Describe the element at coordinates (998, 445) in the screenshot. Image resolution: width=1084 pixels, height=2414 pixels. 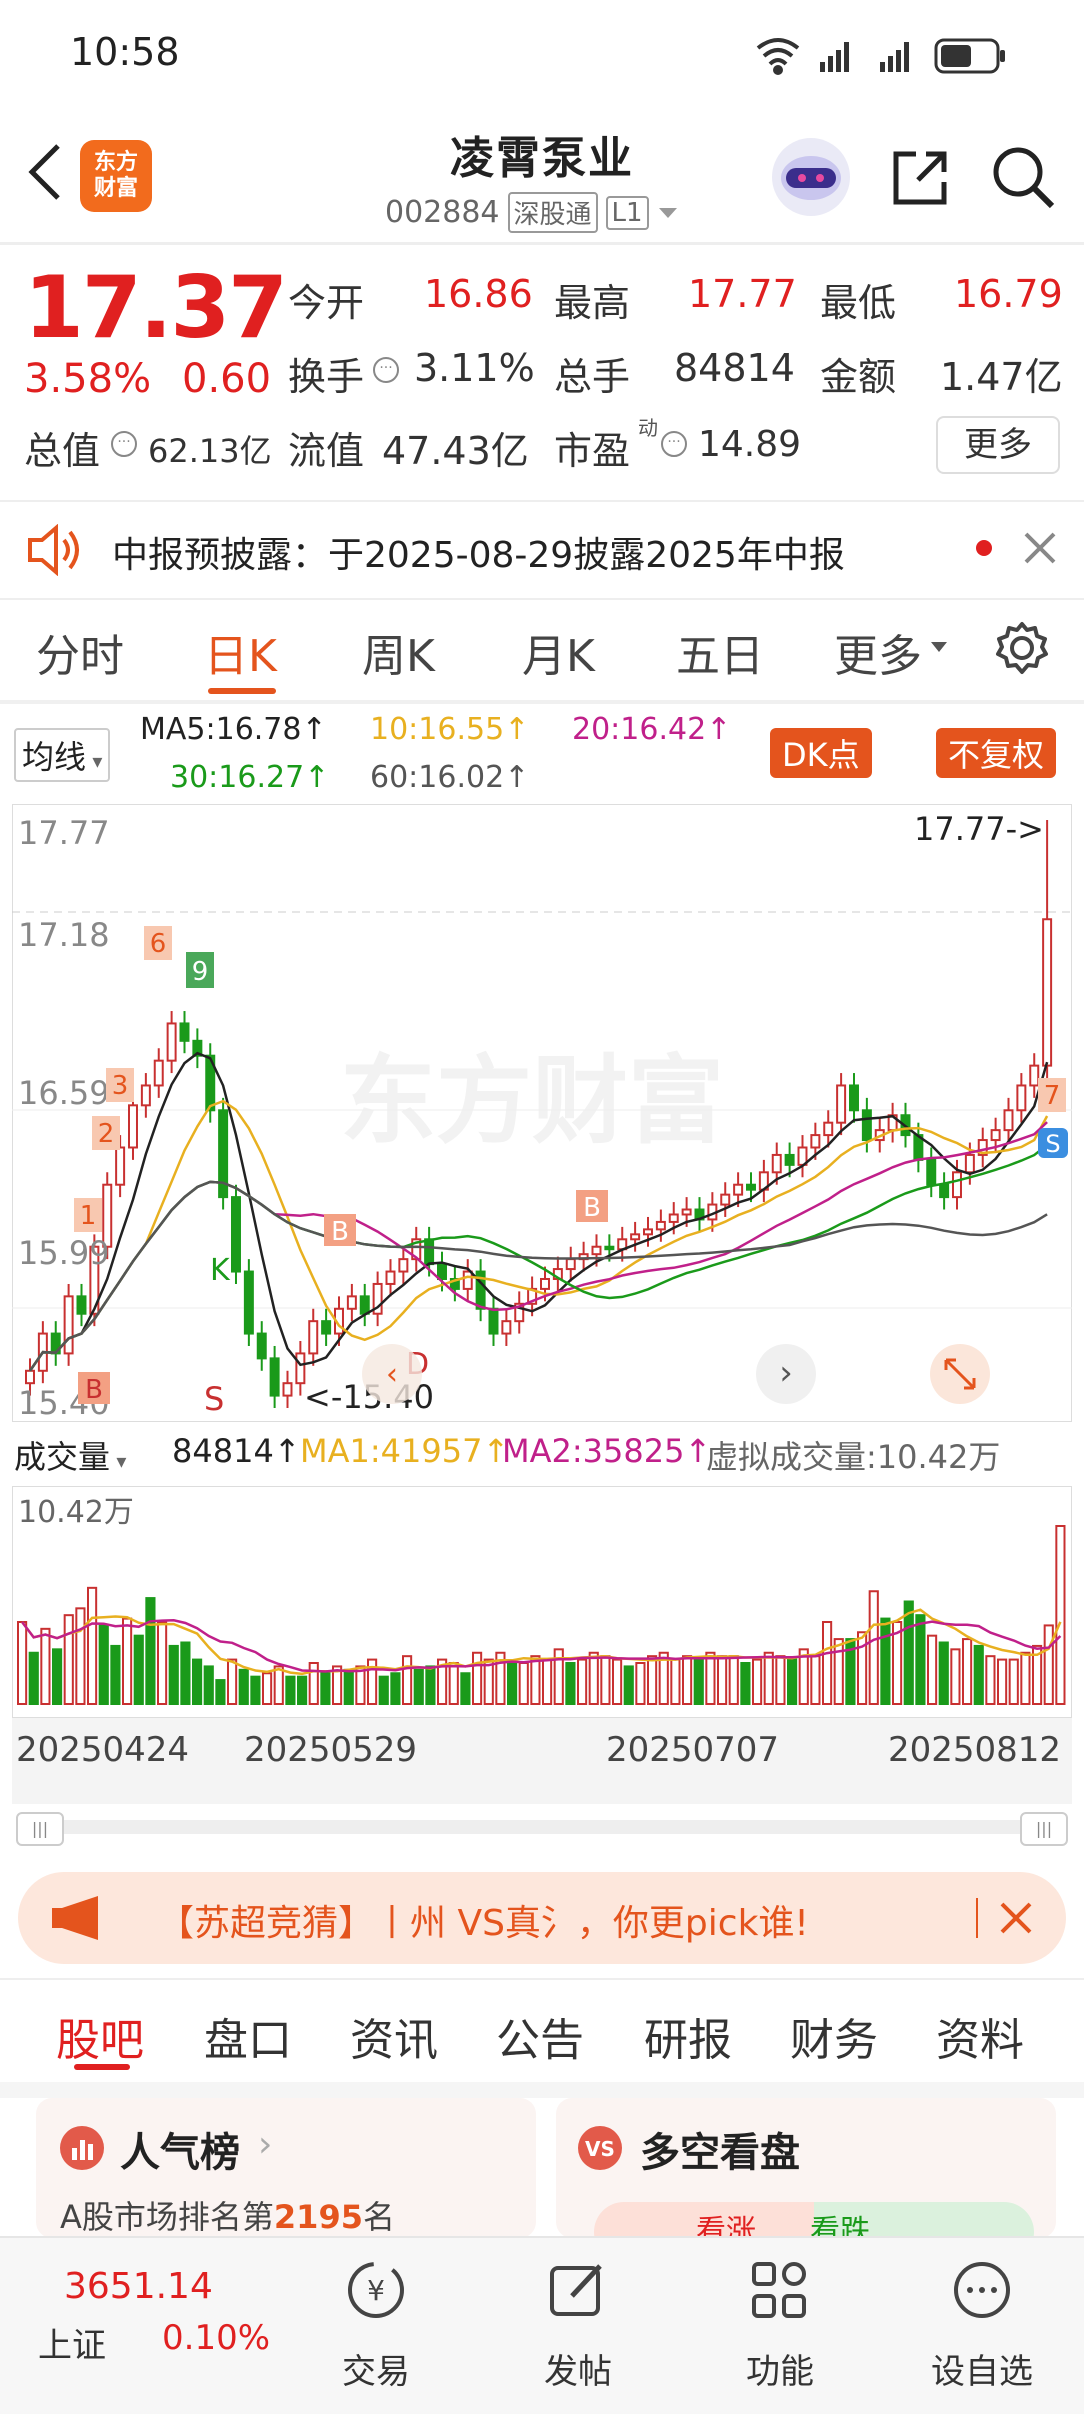
I see `more-quote-button: 更多` at that location.